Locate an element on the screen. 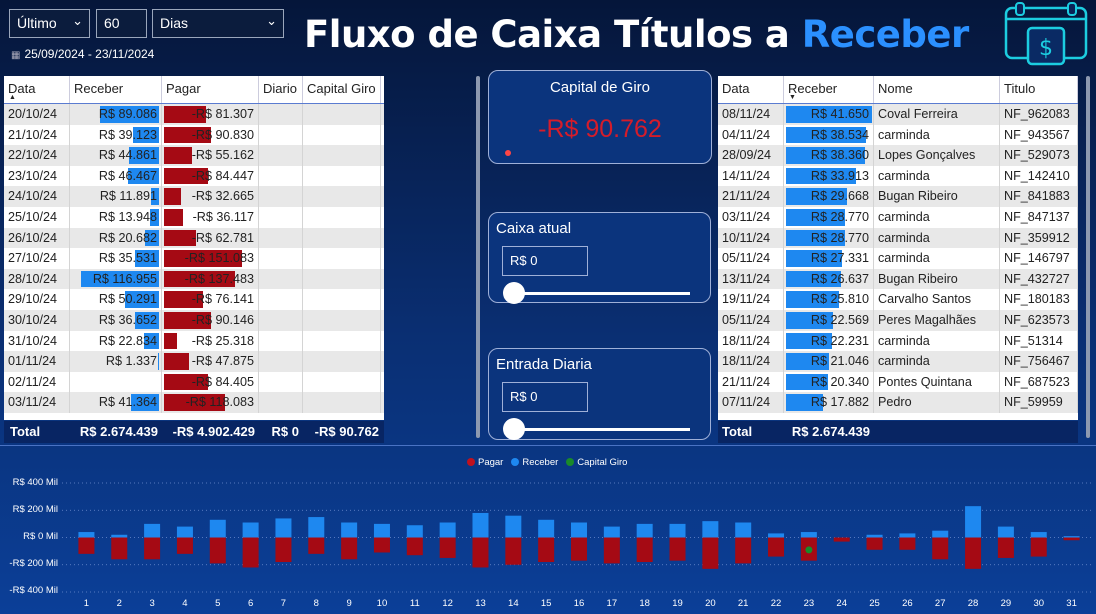 The height and width of the screenshot is (614, 1096). table-row: 25/10/24 R$ 13.948 -R$ 36.117 is located at coordinates (194, 217).